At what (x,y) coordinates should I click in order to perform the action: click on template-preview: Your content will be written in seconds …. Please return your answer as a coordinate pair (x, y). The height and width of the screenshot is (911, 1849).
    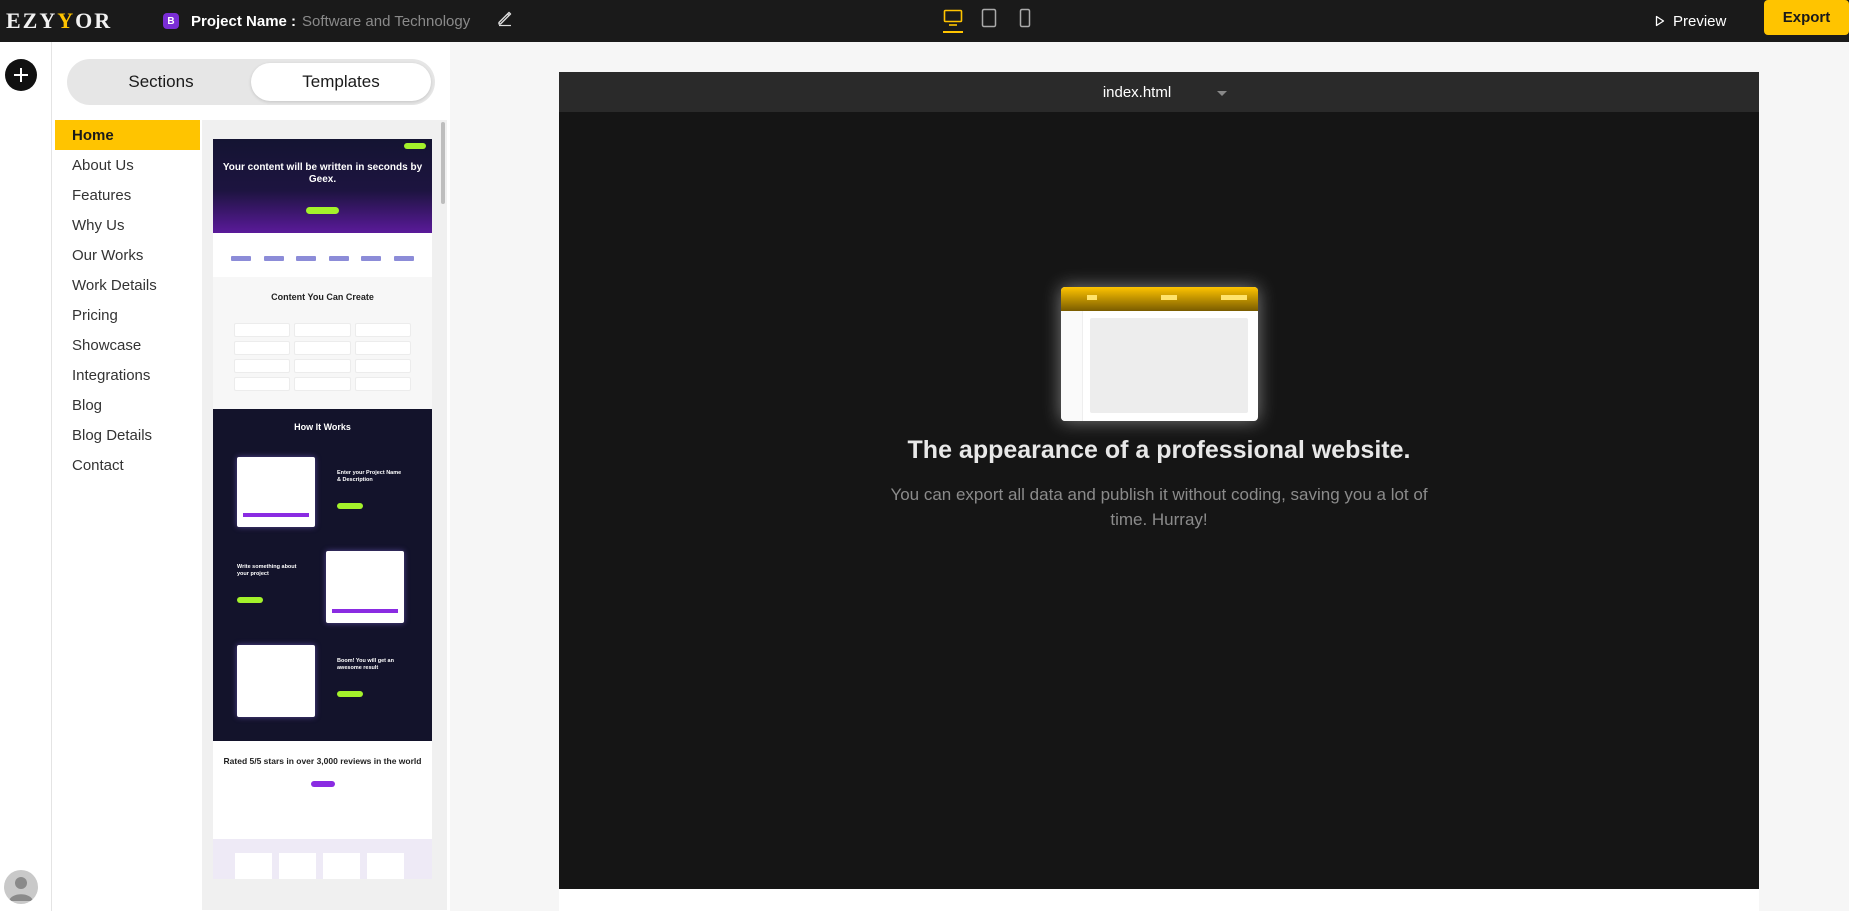
    Looking at the image, I should click on (322, 509).